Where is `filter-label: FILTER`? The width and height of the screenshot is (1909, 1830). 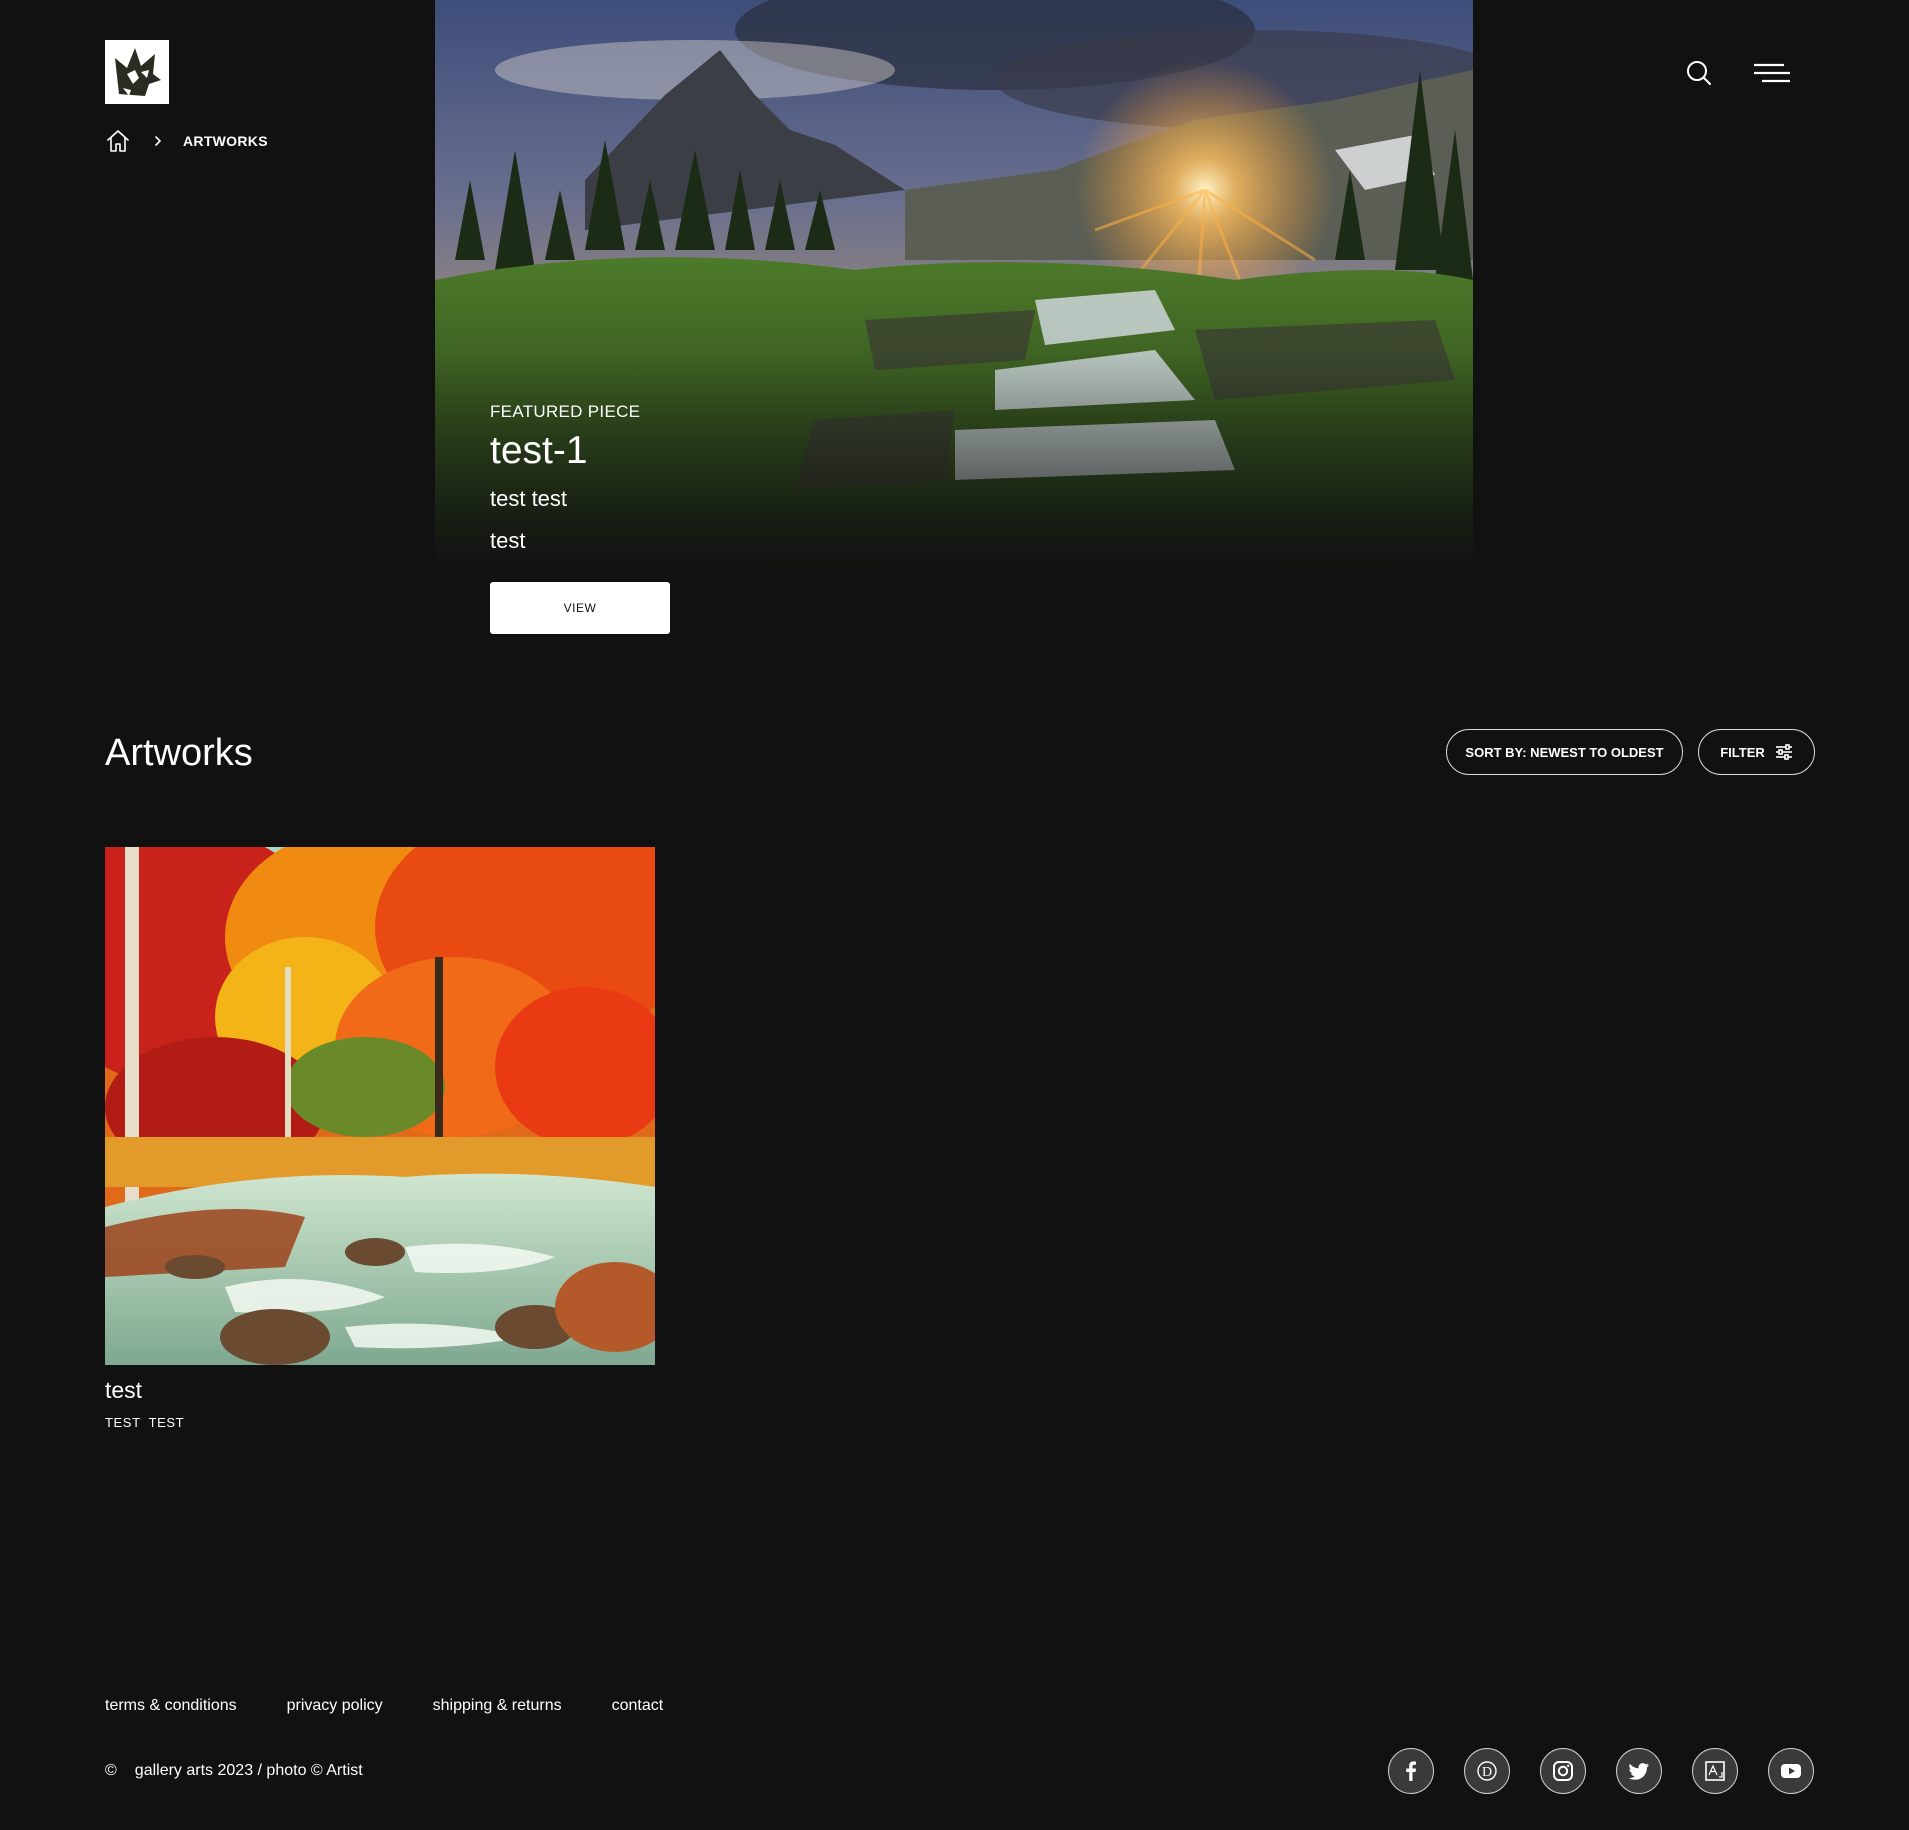
filter-label: FILTER is located at coordinates (1742, 752).